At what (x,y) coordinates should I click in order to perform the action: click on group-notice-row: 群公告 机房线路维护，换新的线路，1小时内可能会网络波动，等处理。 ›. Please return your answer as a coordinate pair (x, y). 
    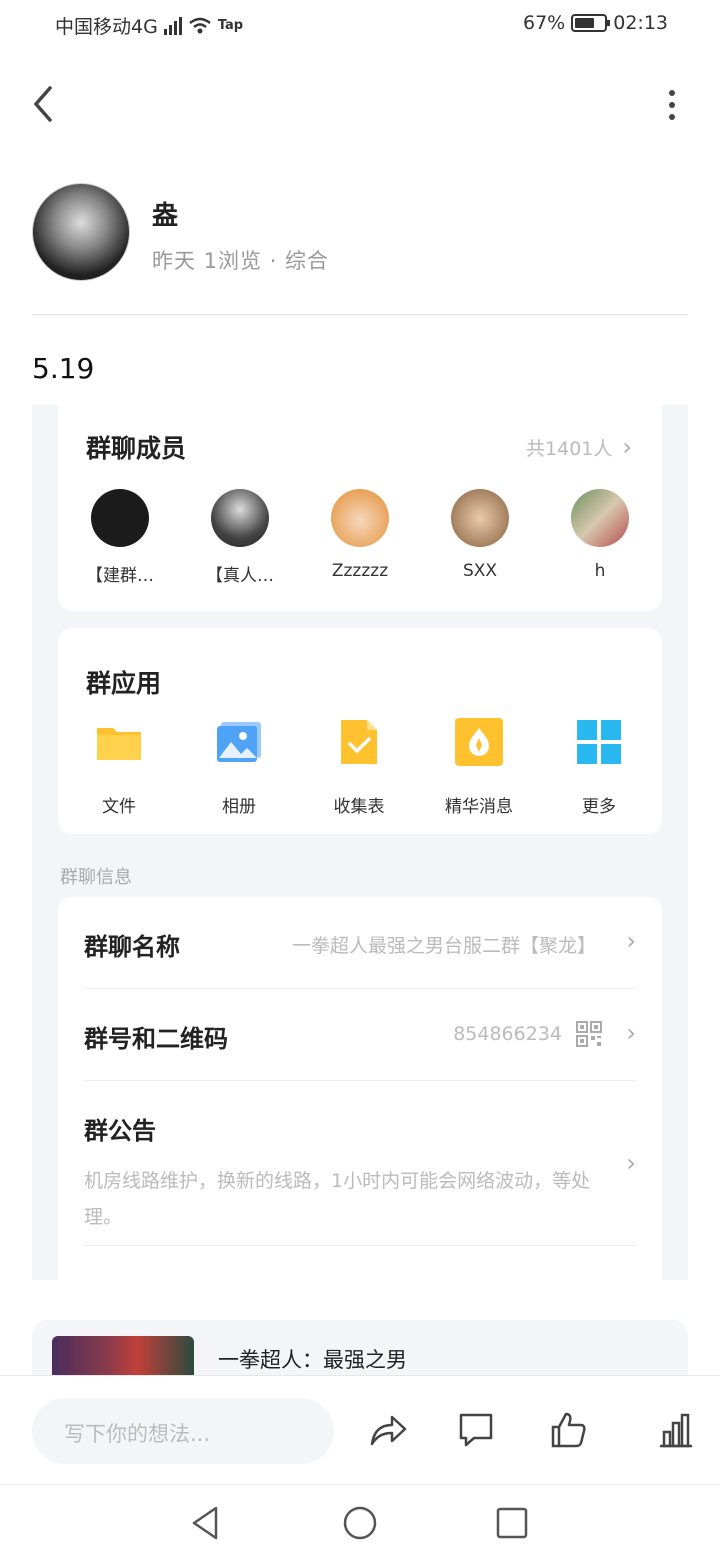
    Looking at the image, I should click on (360, 1171).